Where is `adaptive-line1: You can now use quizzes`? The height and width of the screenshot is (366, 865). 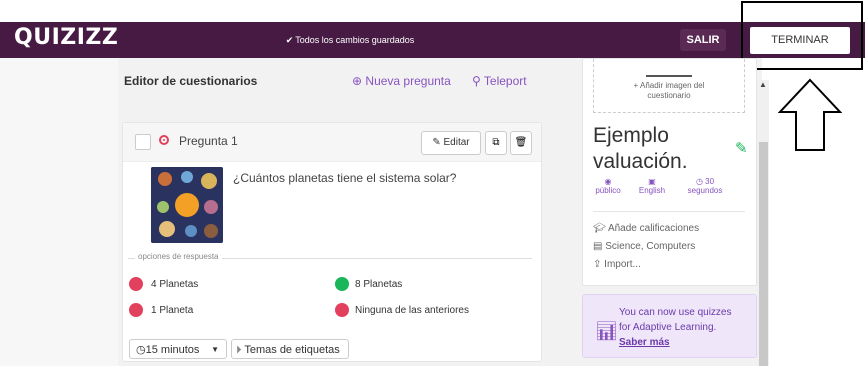 adaptive-line1: You can now use quizzes is located at coordinates (675, 312).